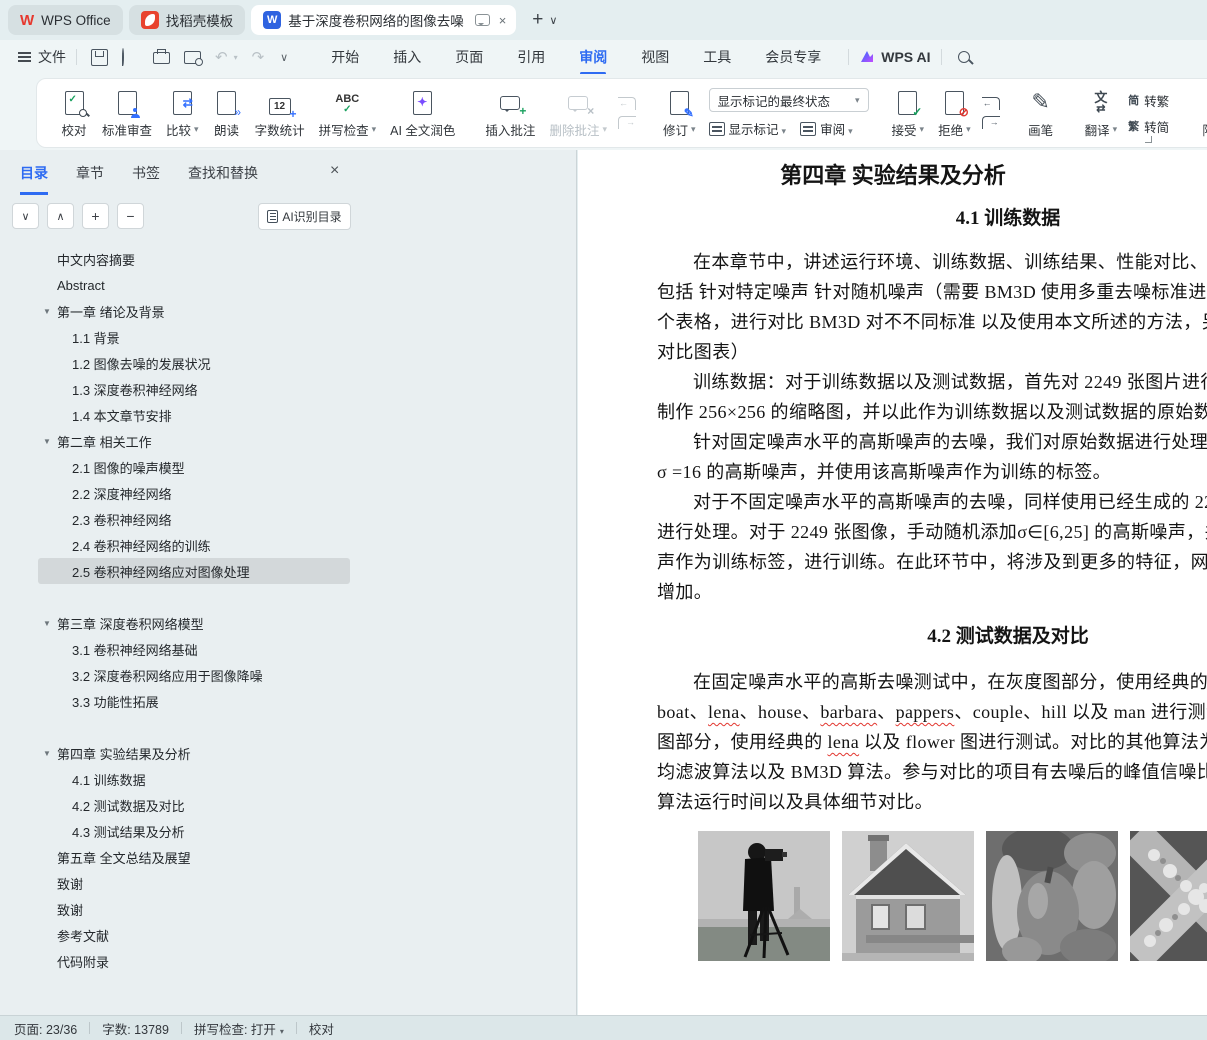  Describe the element at coordinates (161, 56) in the screenshot. I see `print-icon` at that location.